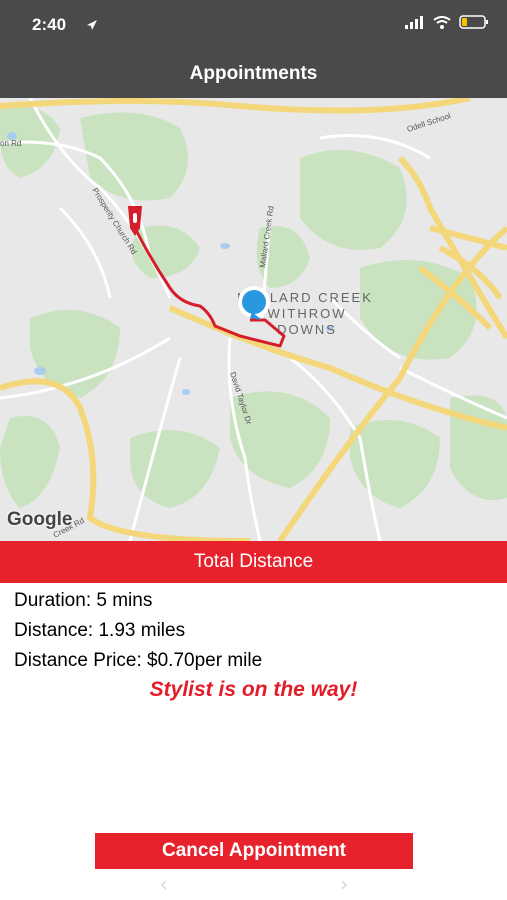  Describe the element at coordinates (307, 329) in the screenshot. I see `neighborhood-label-line: DOWNS` at that location.